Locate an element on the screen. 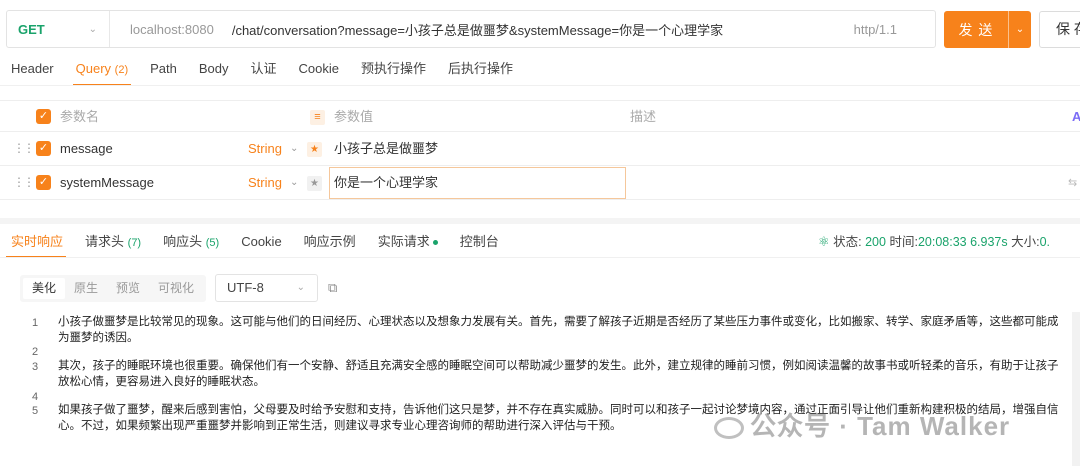 This screenshot has width=1080, height=466. time-value: 20:08:33 is located at coordinates (942, 242).